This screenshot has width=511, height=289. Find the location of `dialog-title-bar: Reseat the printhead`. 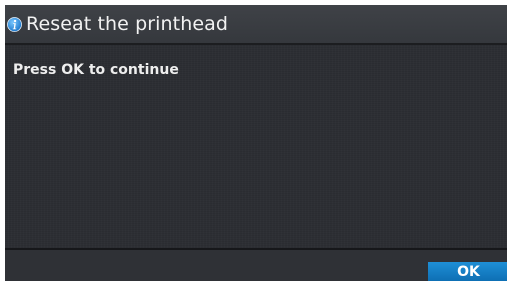

dialog-title-bar: Reseat the printhead is located at coordinates (256, 25).